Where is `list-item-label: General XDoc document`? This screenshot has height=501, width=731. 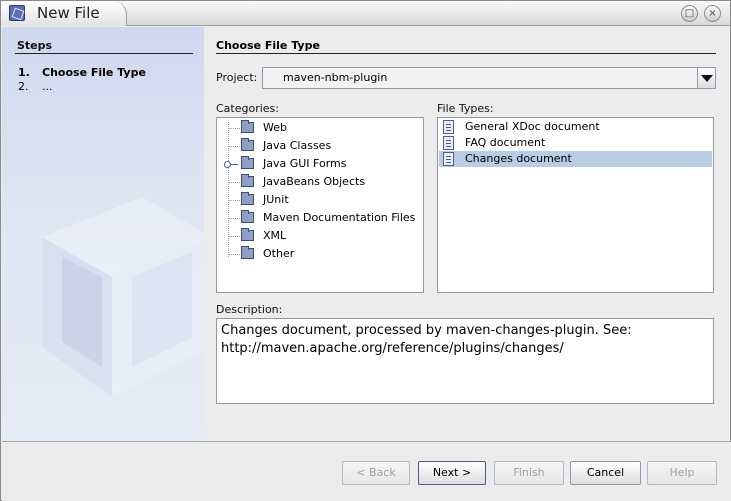 list-item-label: General XDoc document is located at coordinates (532, 126).